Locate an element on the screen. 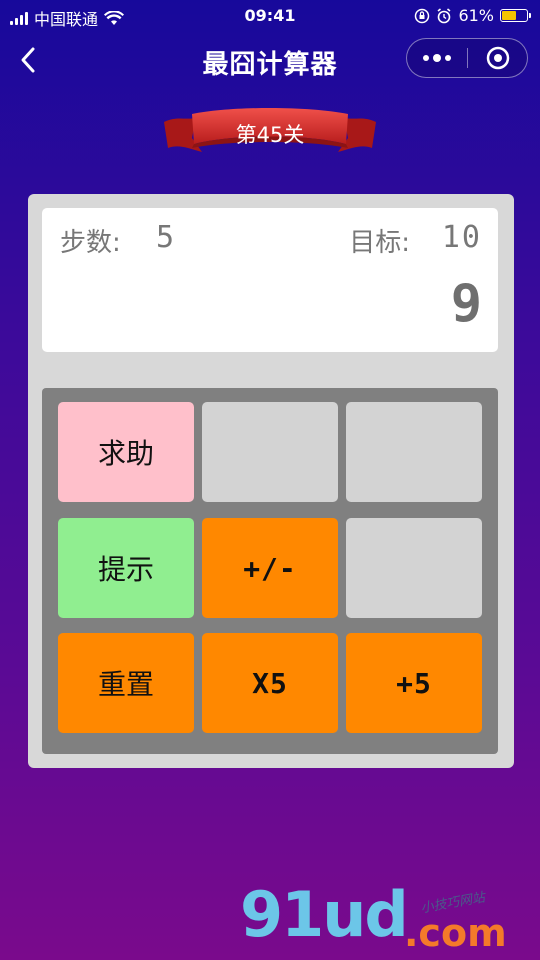 Image resolution: width=540 pixels, height=960 pixels. alarm-icon is located at coordinates (444, 15).